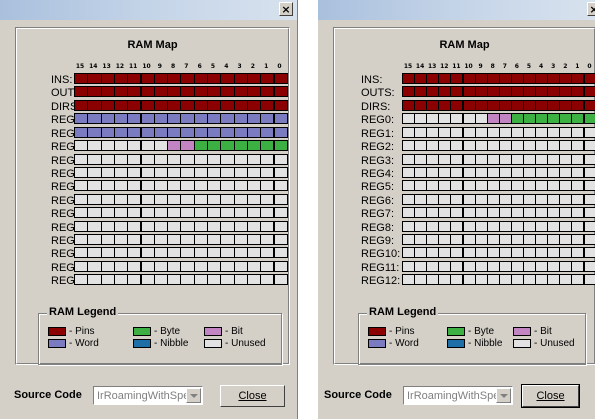  Describe the element at coordinates (485, 343) in the screenshot. I see `legend-label: - Nibble` at that location.